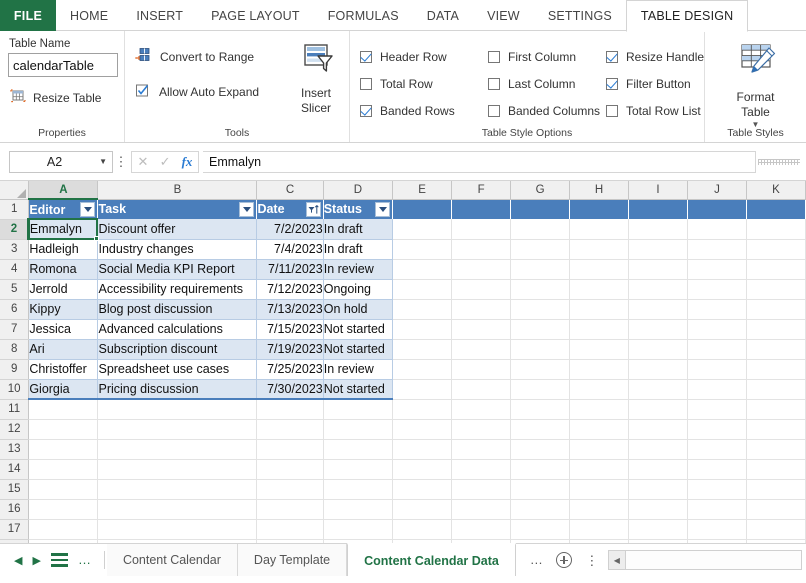 This screenshot has width=806, height=583. What do you see at coordinates (717, 349) in the screenshot?
I see `cell-J8` at bounding box center [717, 349].